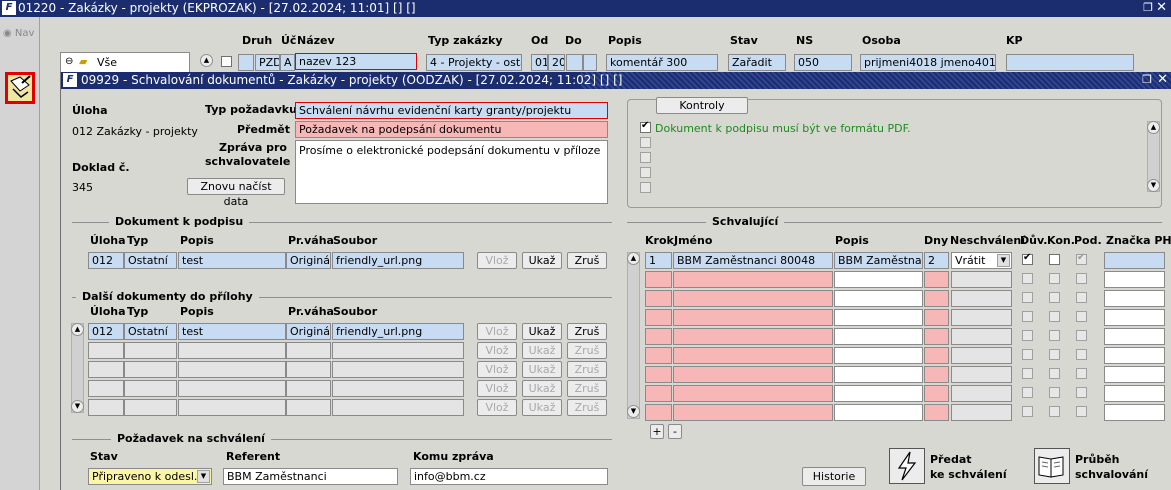  What do you see at coordinates (267, 62) in the screenshot?
I see `druh-field: PZD` at bounding box center [267, 62].